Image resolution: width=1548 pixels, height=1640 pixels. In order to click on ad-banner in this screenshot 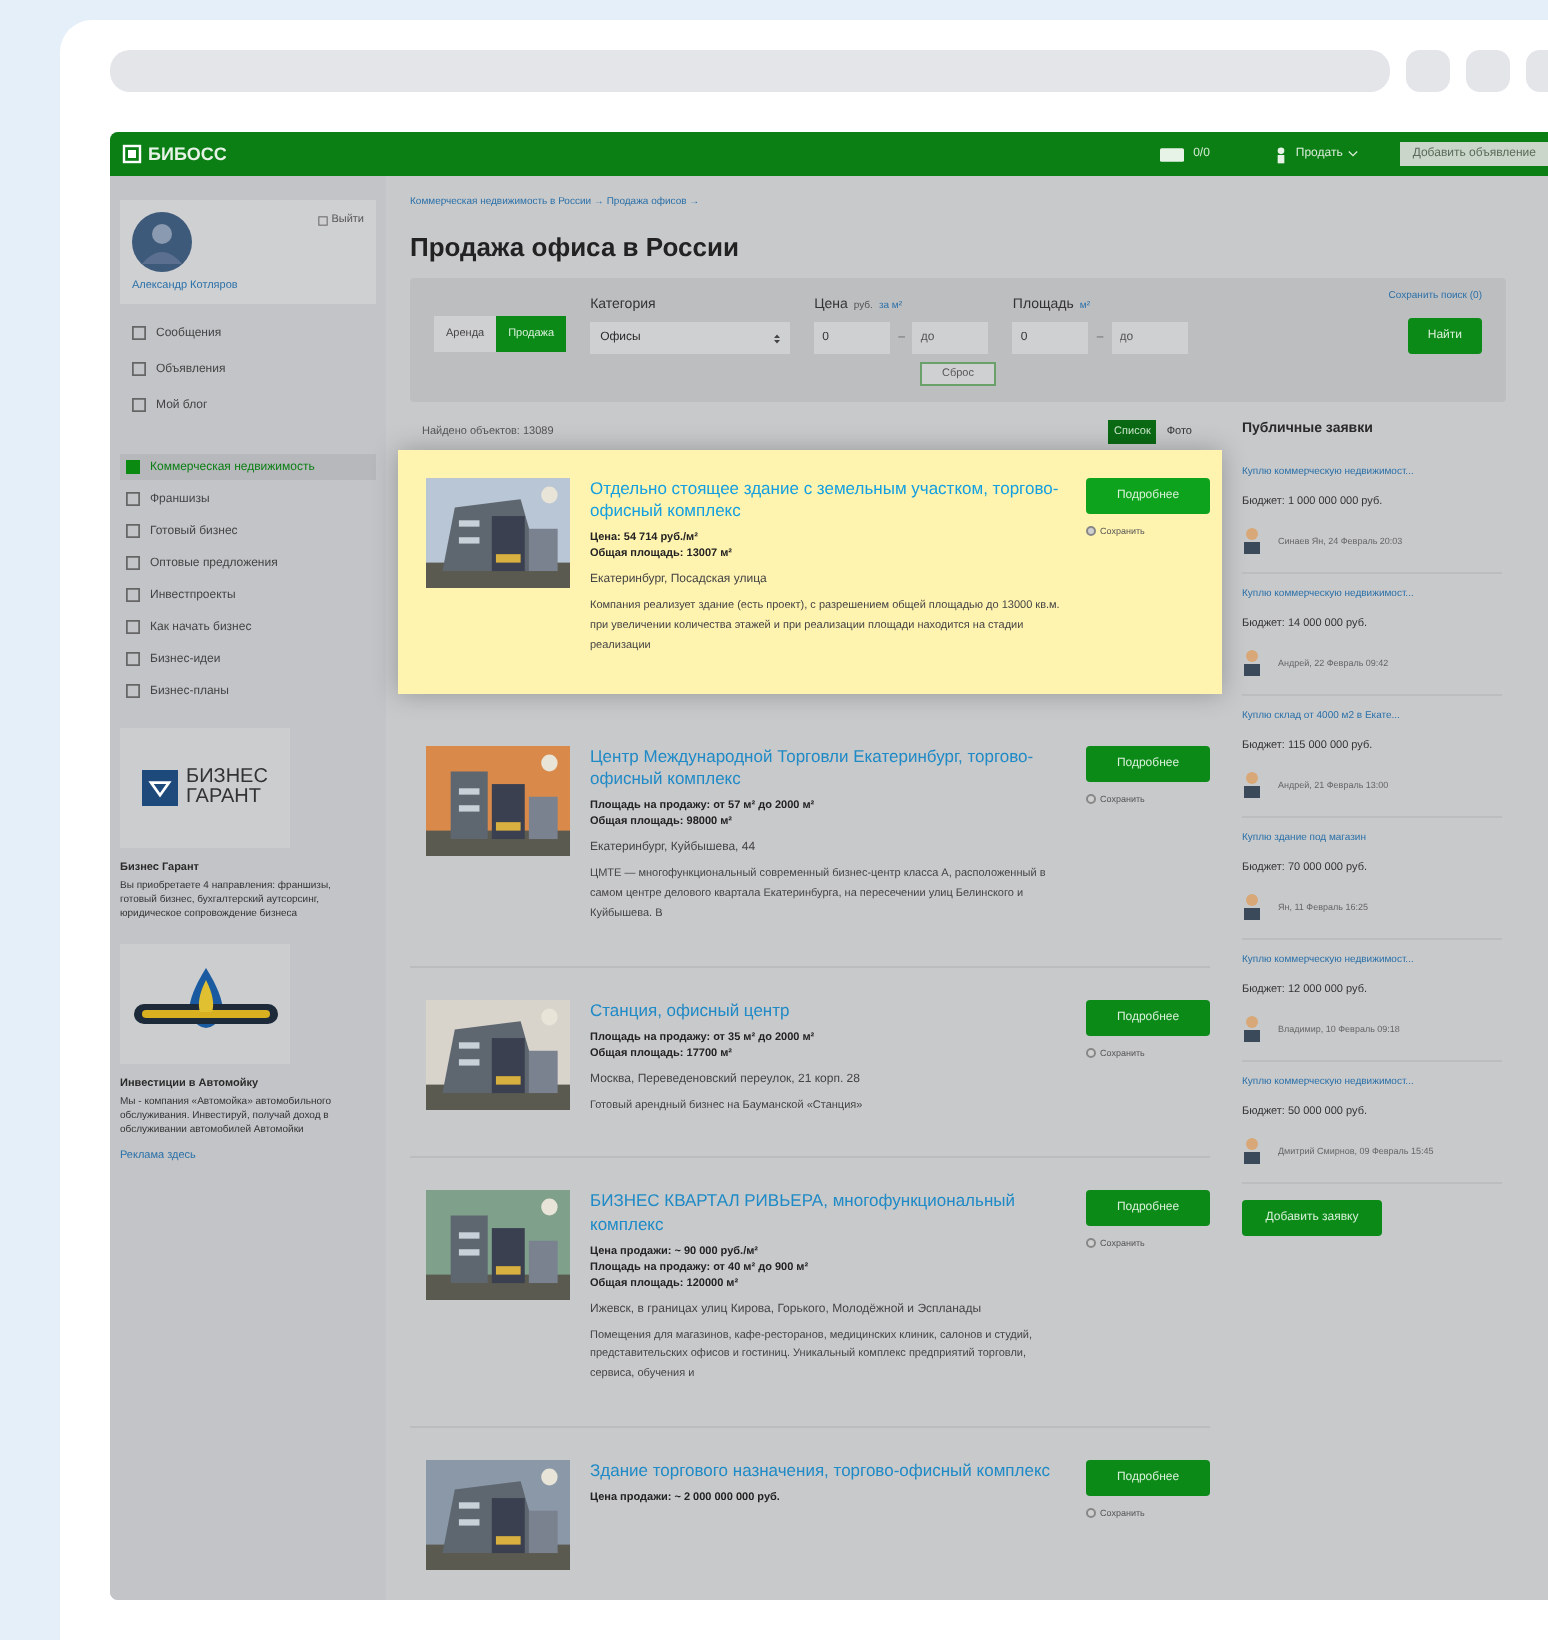, I will do `click(205, 1004)`.